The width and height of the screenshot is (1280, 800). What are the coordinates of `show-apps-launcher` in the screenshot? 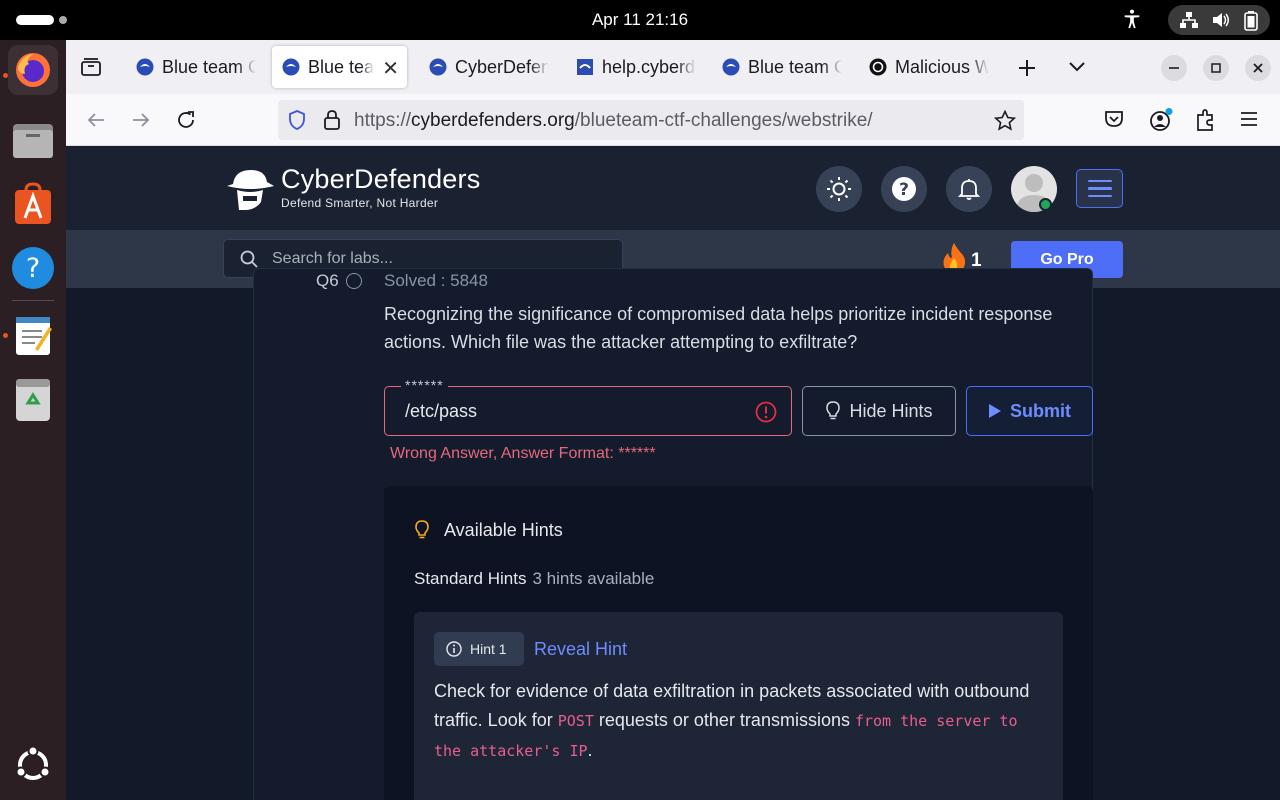 It's located at (33, 765).